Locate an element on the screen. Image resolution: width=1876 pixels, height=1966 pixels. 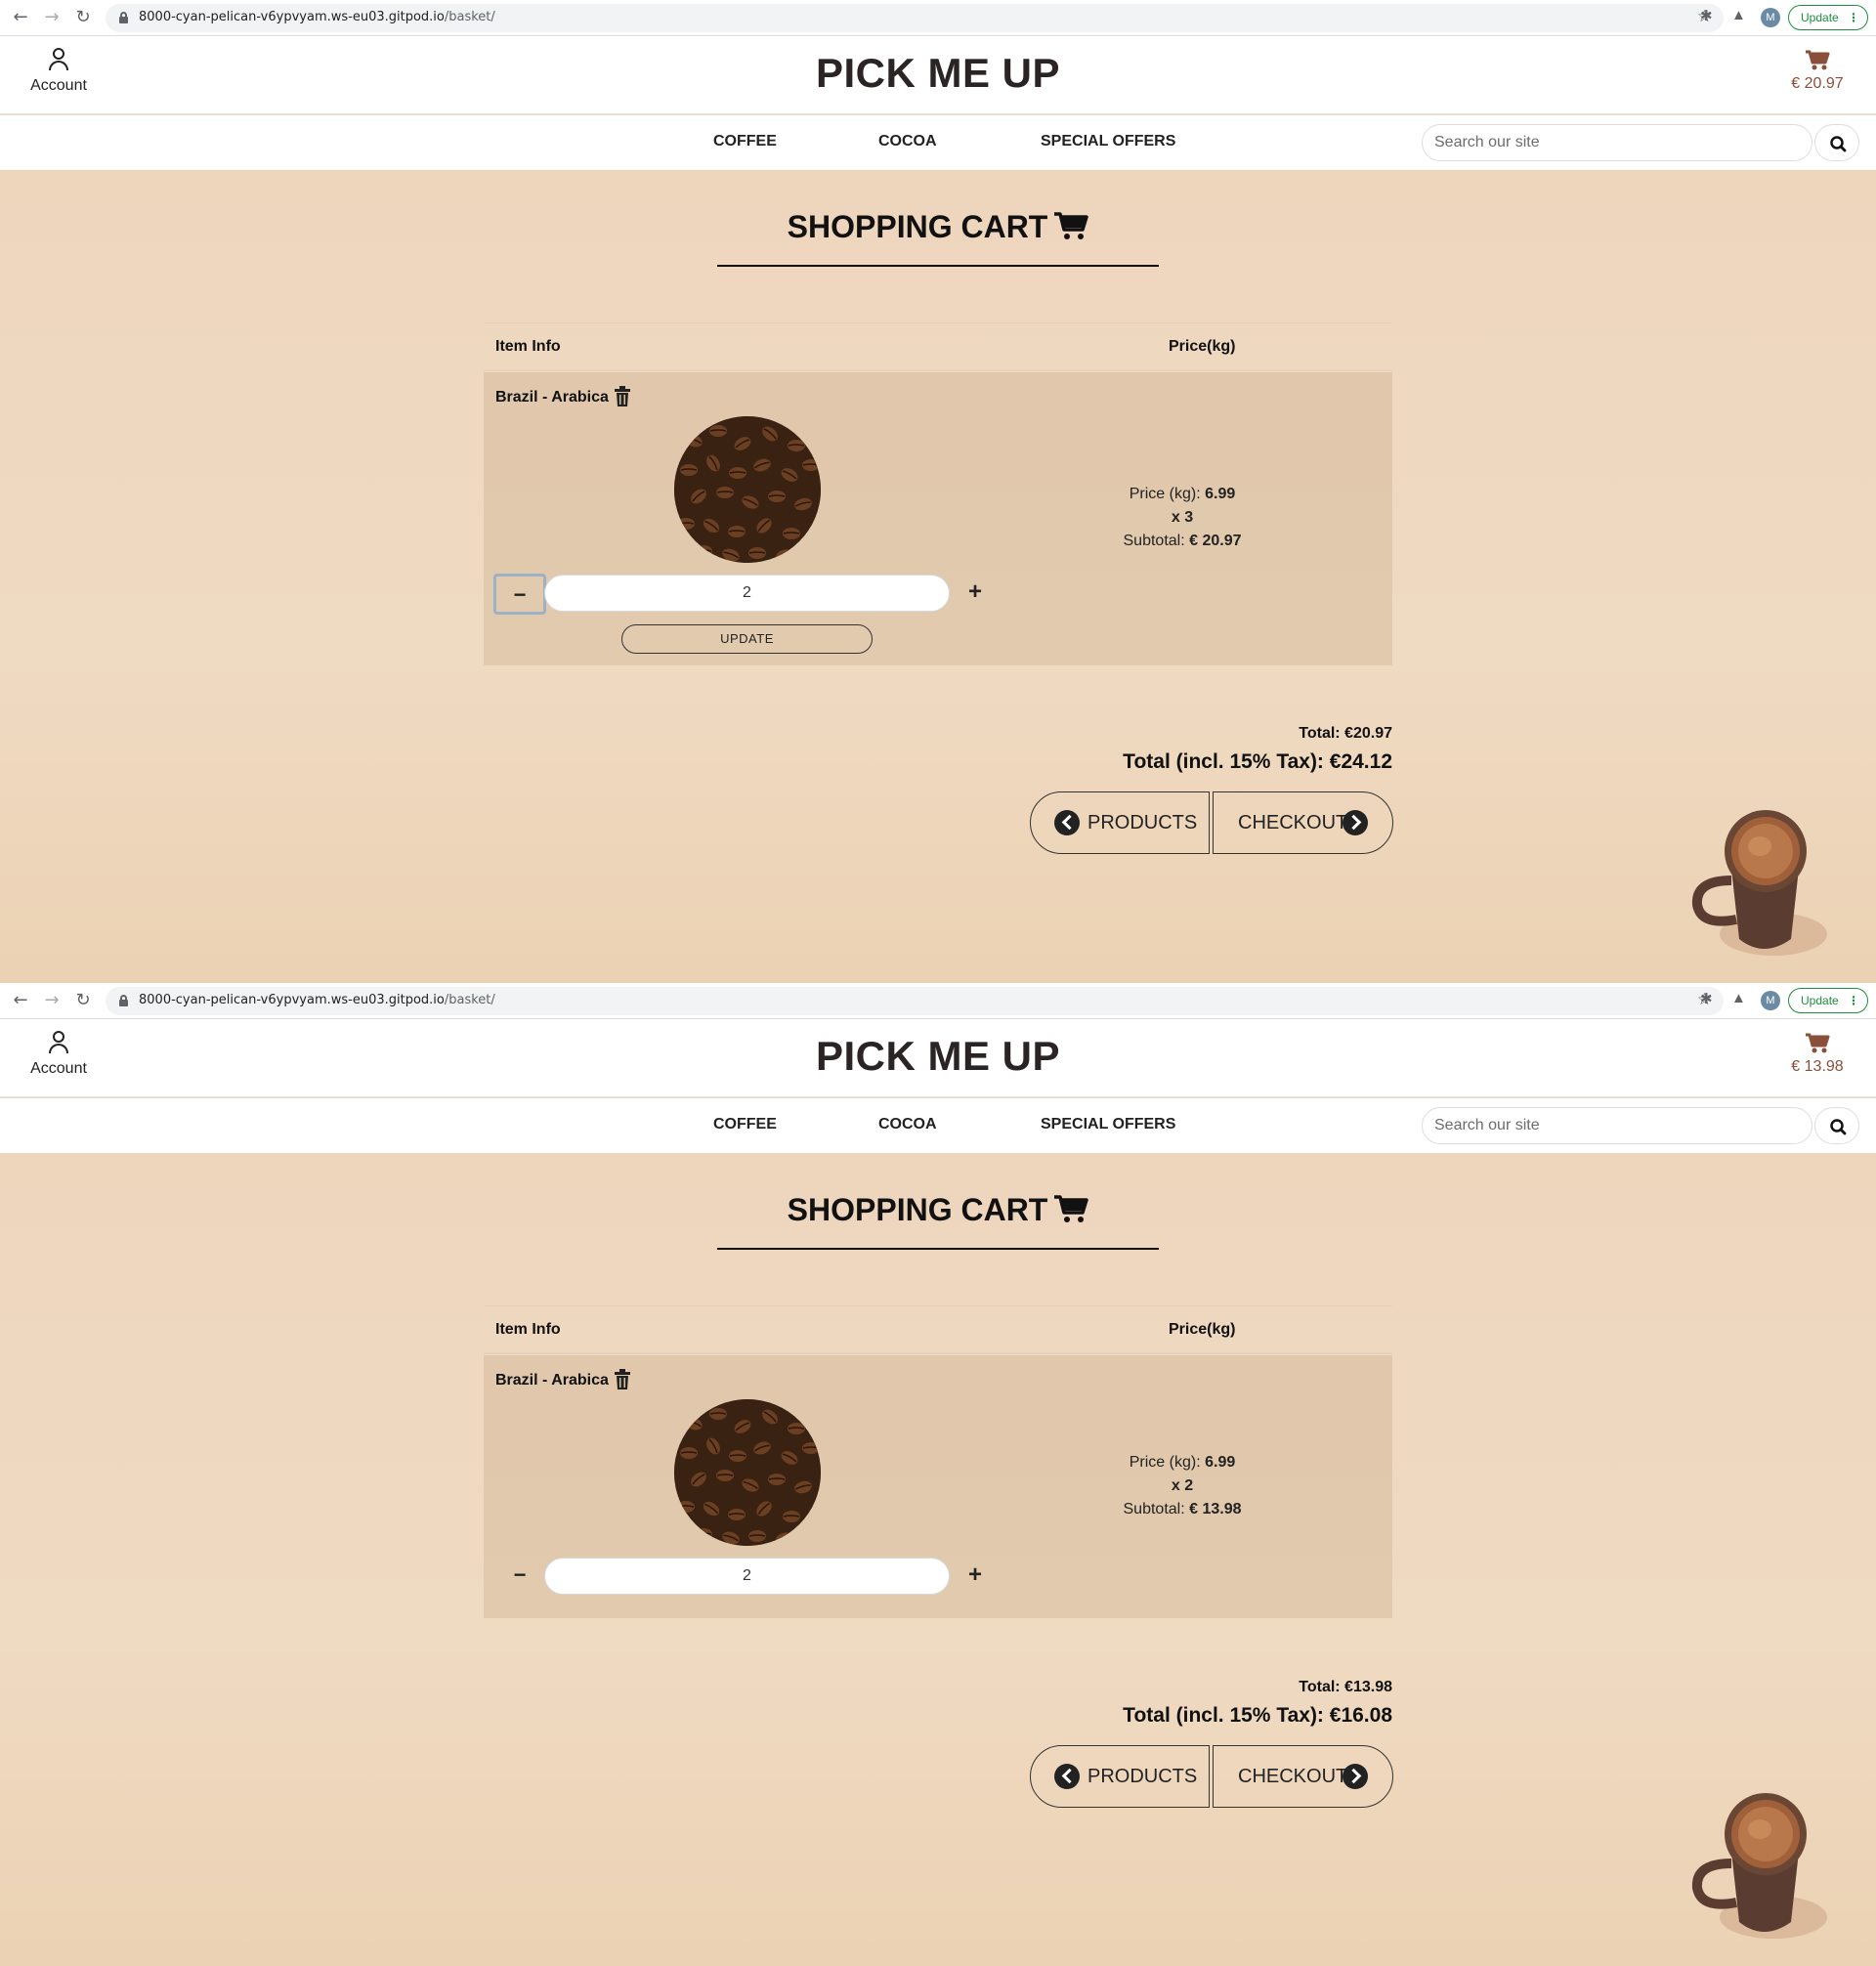
cart-total: Total: €20.97 is located at coordinates (1345, 733).